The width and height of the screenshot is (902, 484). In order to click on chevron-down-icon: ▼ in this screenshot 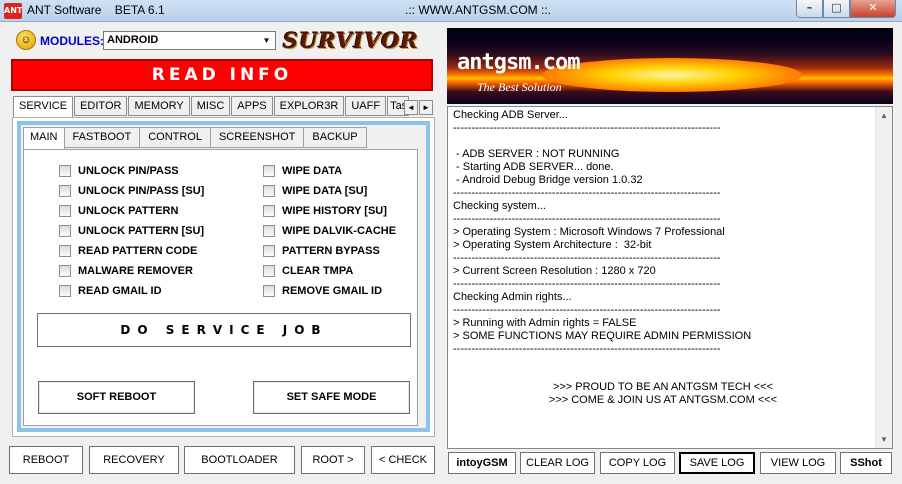, I will do `click(266, 40)`.